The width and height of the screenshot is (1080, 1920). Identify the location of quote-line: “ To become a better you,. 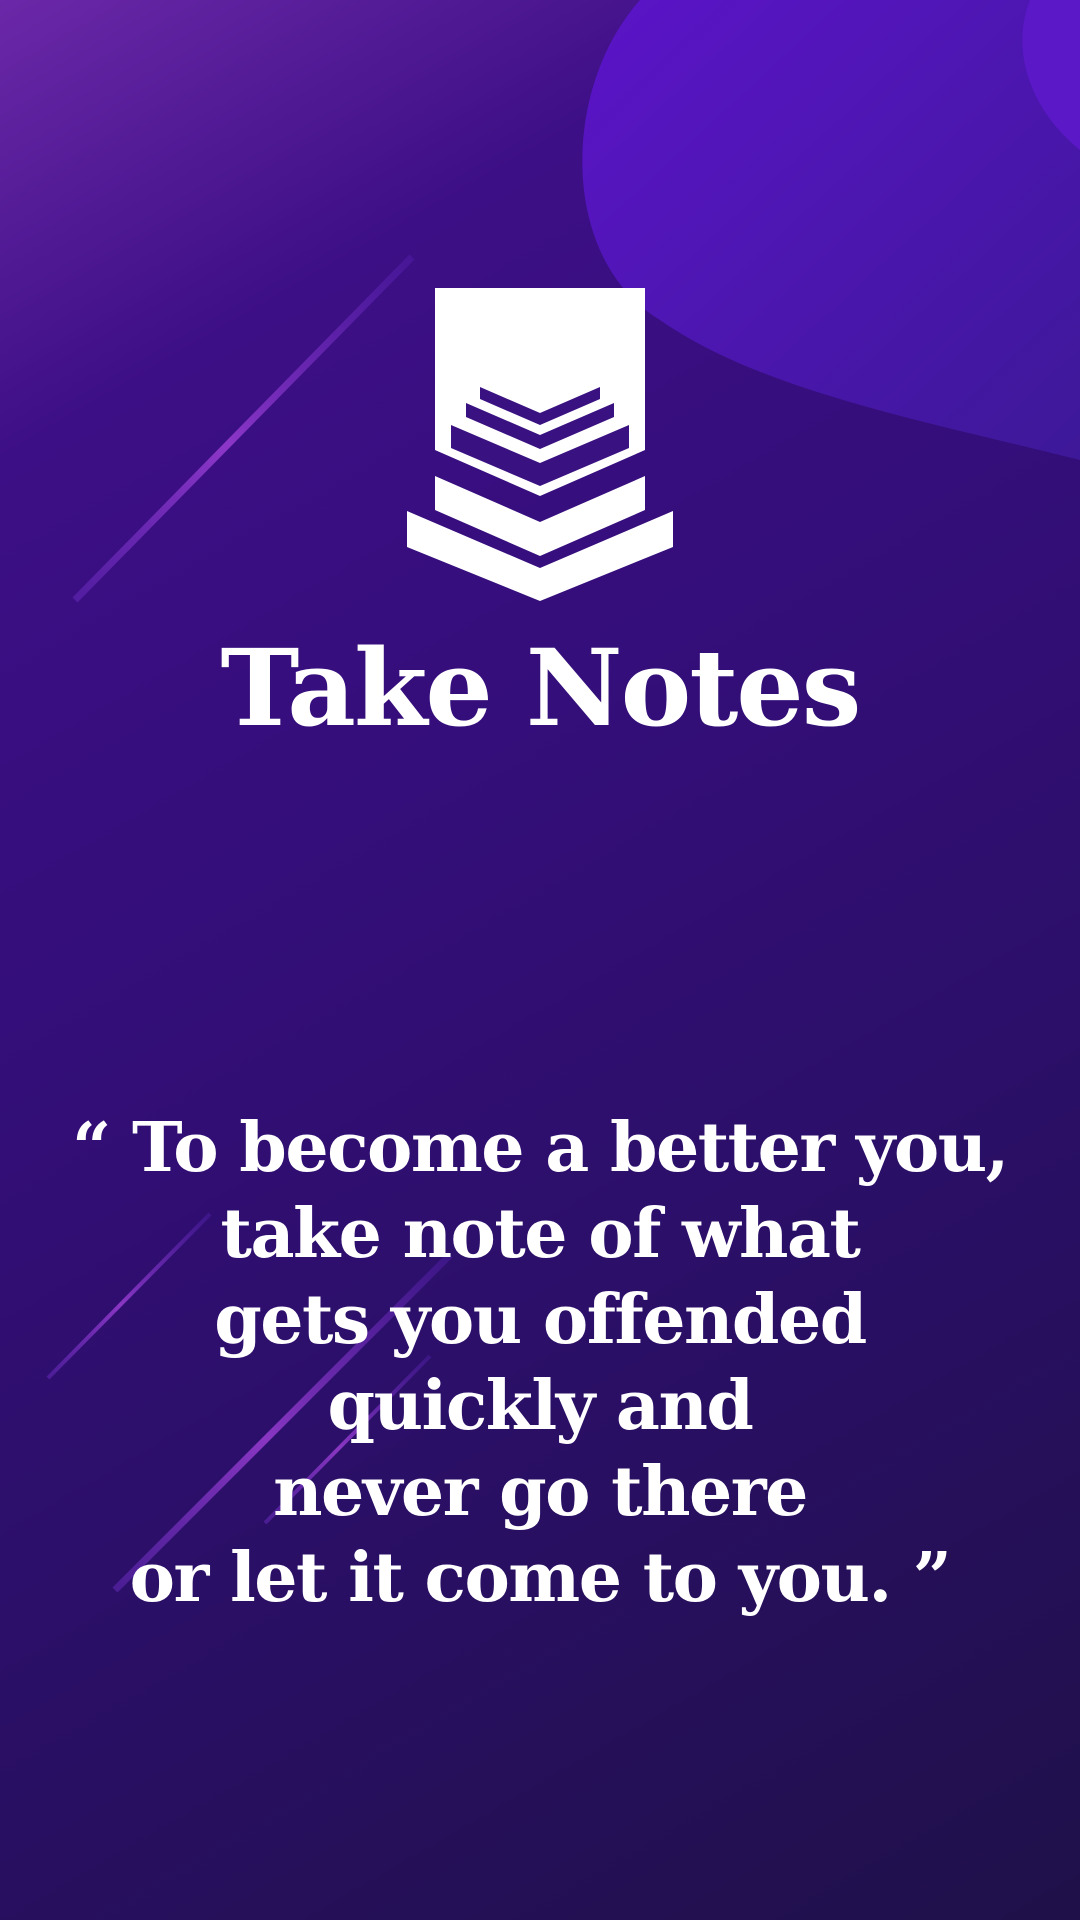
(540, 1148).